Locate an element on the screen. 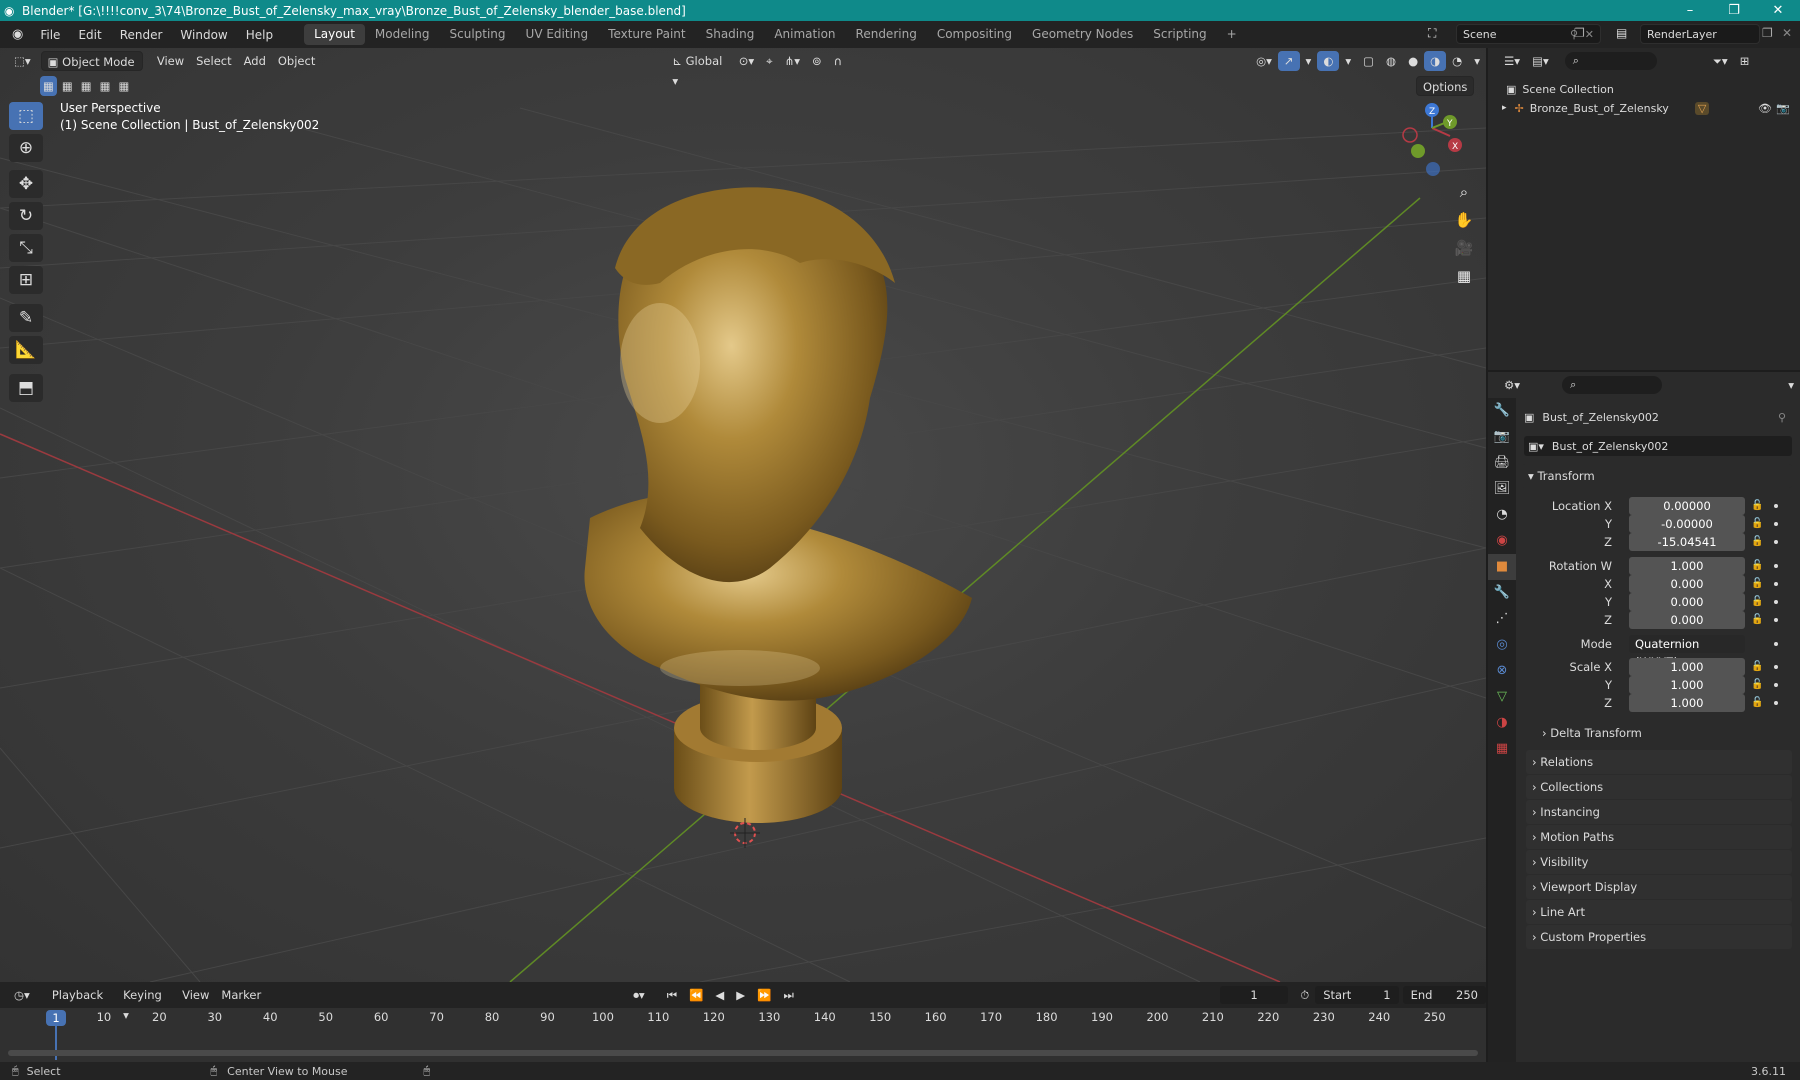 The width and height of the screenshot is (1800, 1080). select-box-tool: ⬚ is located at coordinates (26, 116).